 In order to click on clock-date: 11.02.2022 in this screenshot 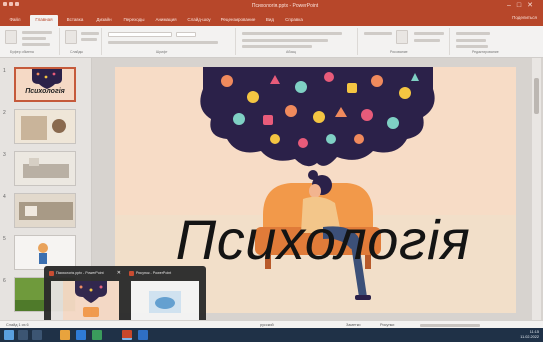, I will do `click(529, 337)`.